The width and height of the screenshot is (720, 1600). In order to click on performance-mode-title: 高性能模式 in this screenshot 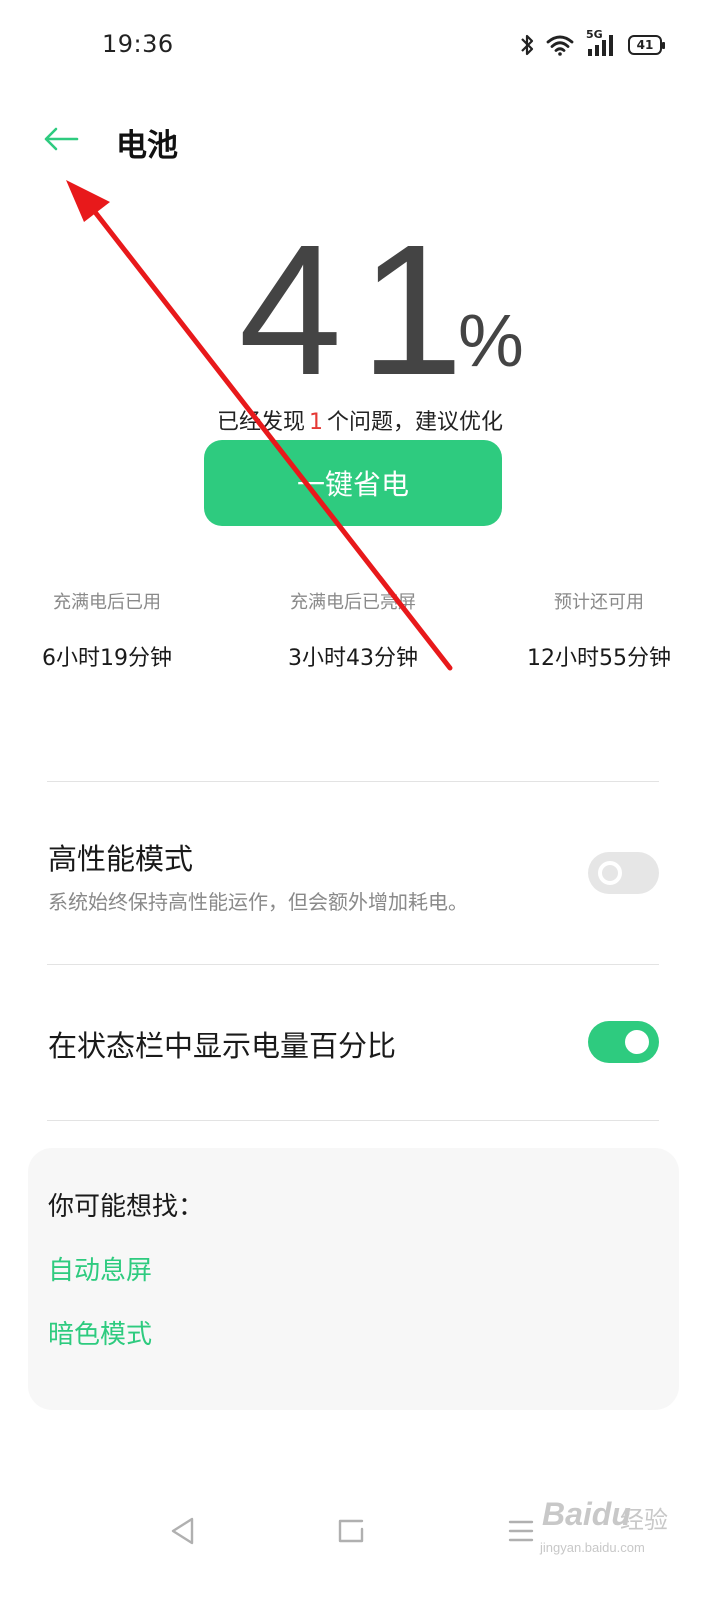, I will do `click(121, 859)`.